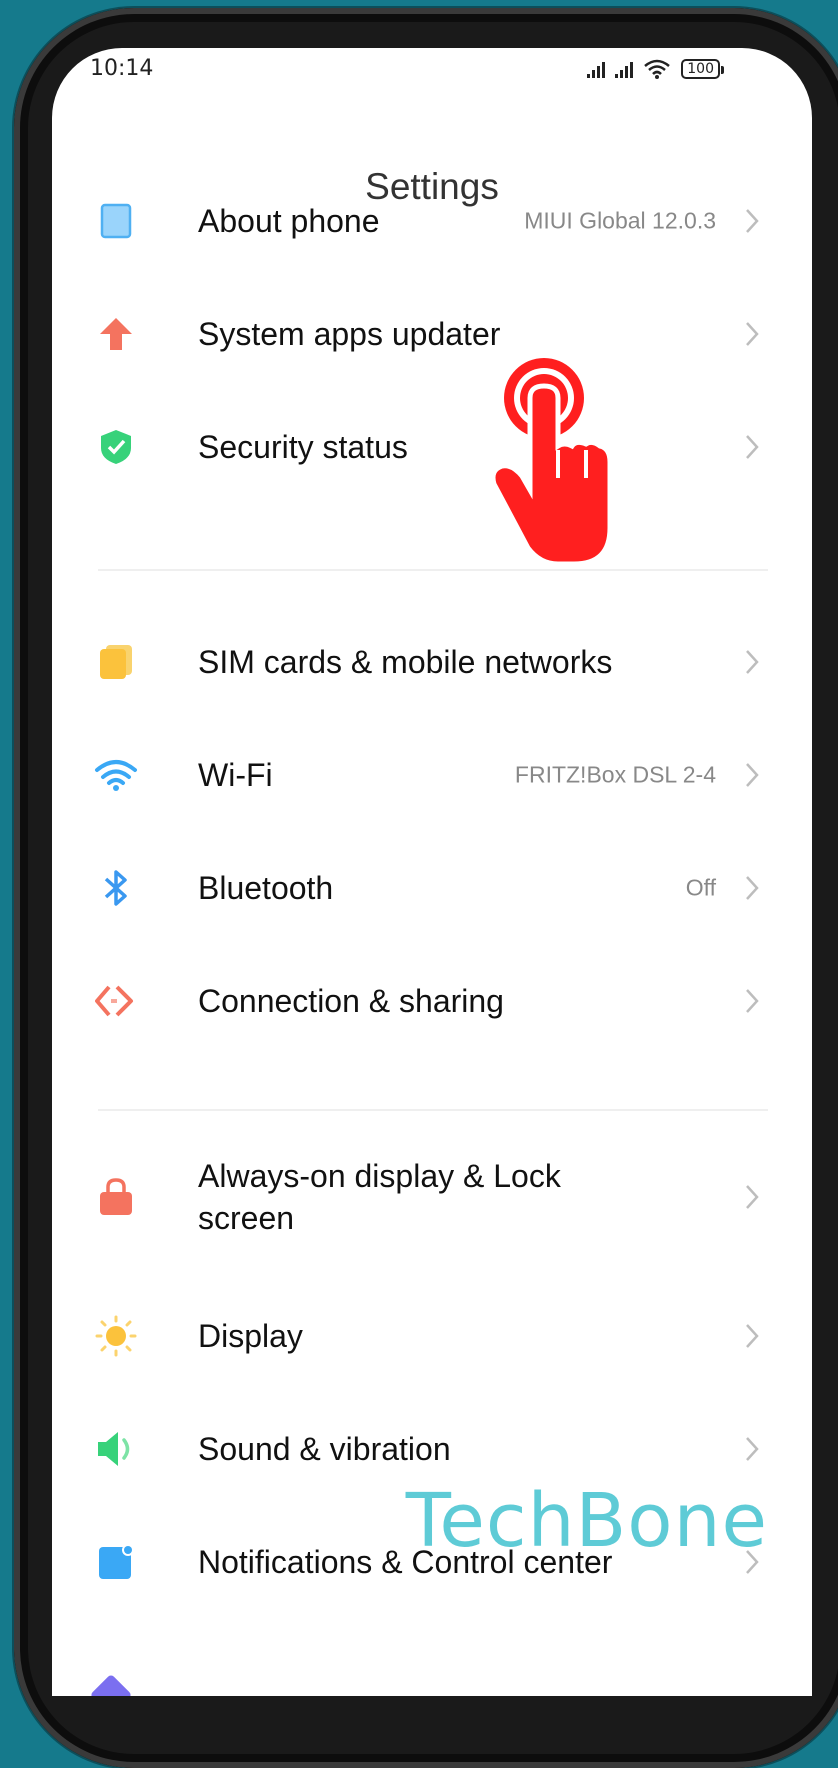 The width and height of the screenshot is (838, 1768). What do you see at coordinates (700, 887) in the screenshot?
I see `settings-item-value: Off` at bounding box center [700, 887].